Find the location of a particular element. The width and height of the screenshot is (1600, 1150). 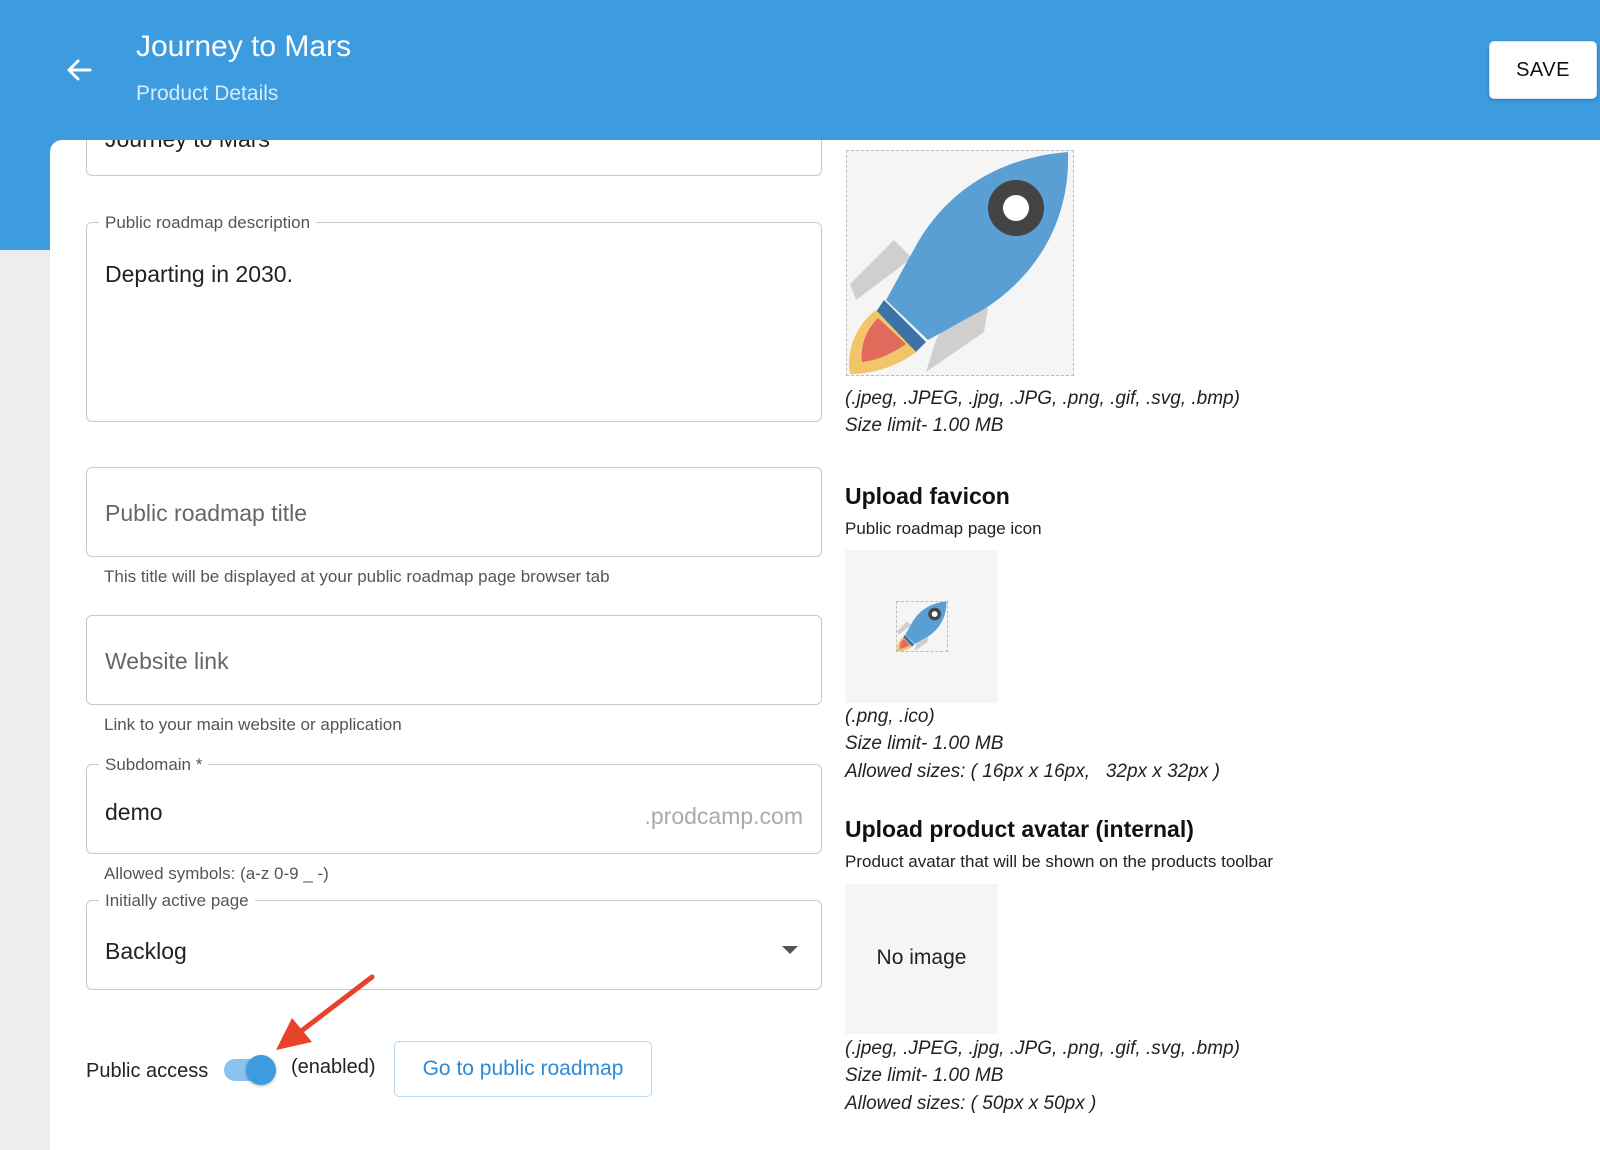

favicon-rocket-icon is located at coordinates (921, 626).